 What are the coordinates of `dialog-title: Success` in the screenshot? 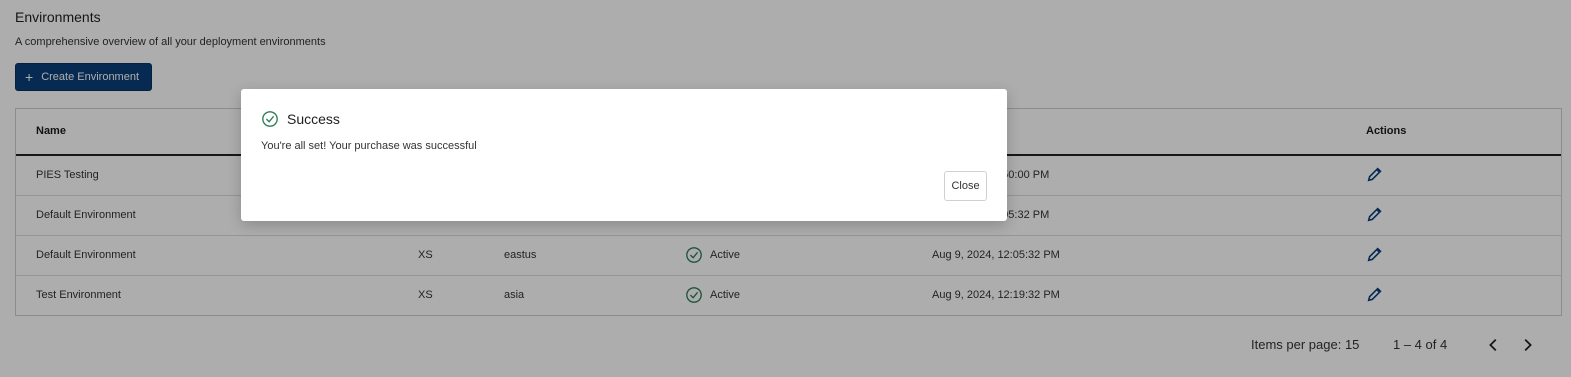 It's located at (313, 119).